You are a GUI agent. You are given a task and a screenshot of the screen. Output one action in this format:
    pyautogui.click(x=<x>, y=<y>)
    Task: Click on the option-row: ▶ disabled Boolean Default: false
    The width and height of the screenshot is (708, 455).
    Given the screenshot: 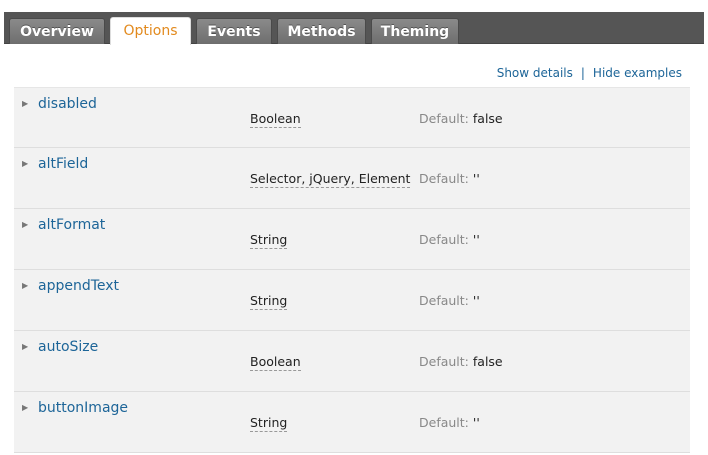 What is the action you would take?
    pyautogui.click(x=352, y=117)
    